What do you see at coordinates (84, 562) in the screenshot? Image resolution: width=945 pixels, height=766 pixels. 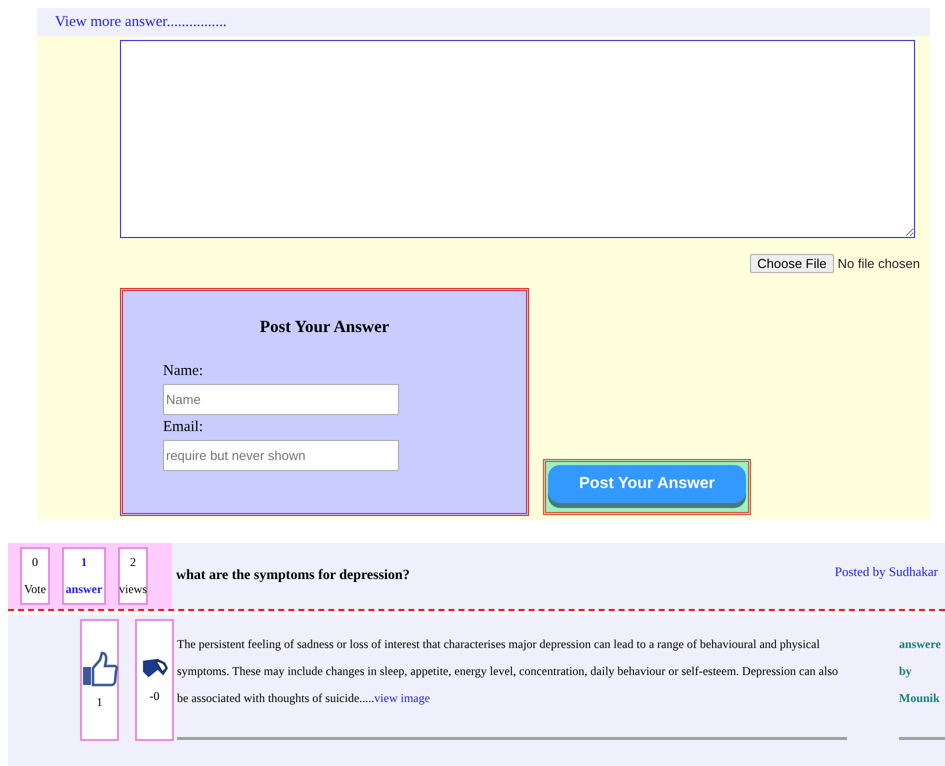 I see `stat-count: 1` at bounding box center [84, 562].